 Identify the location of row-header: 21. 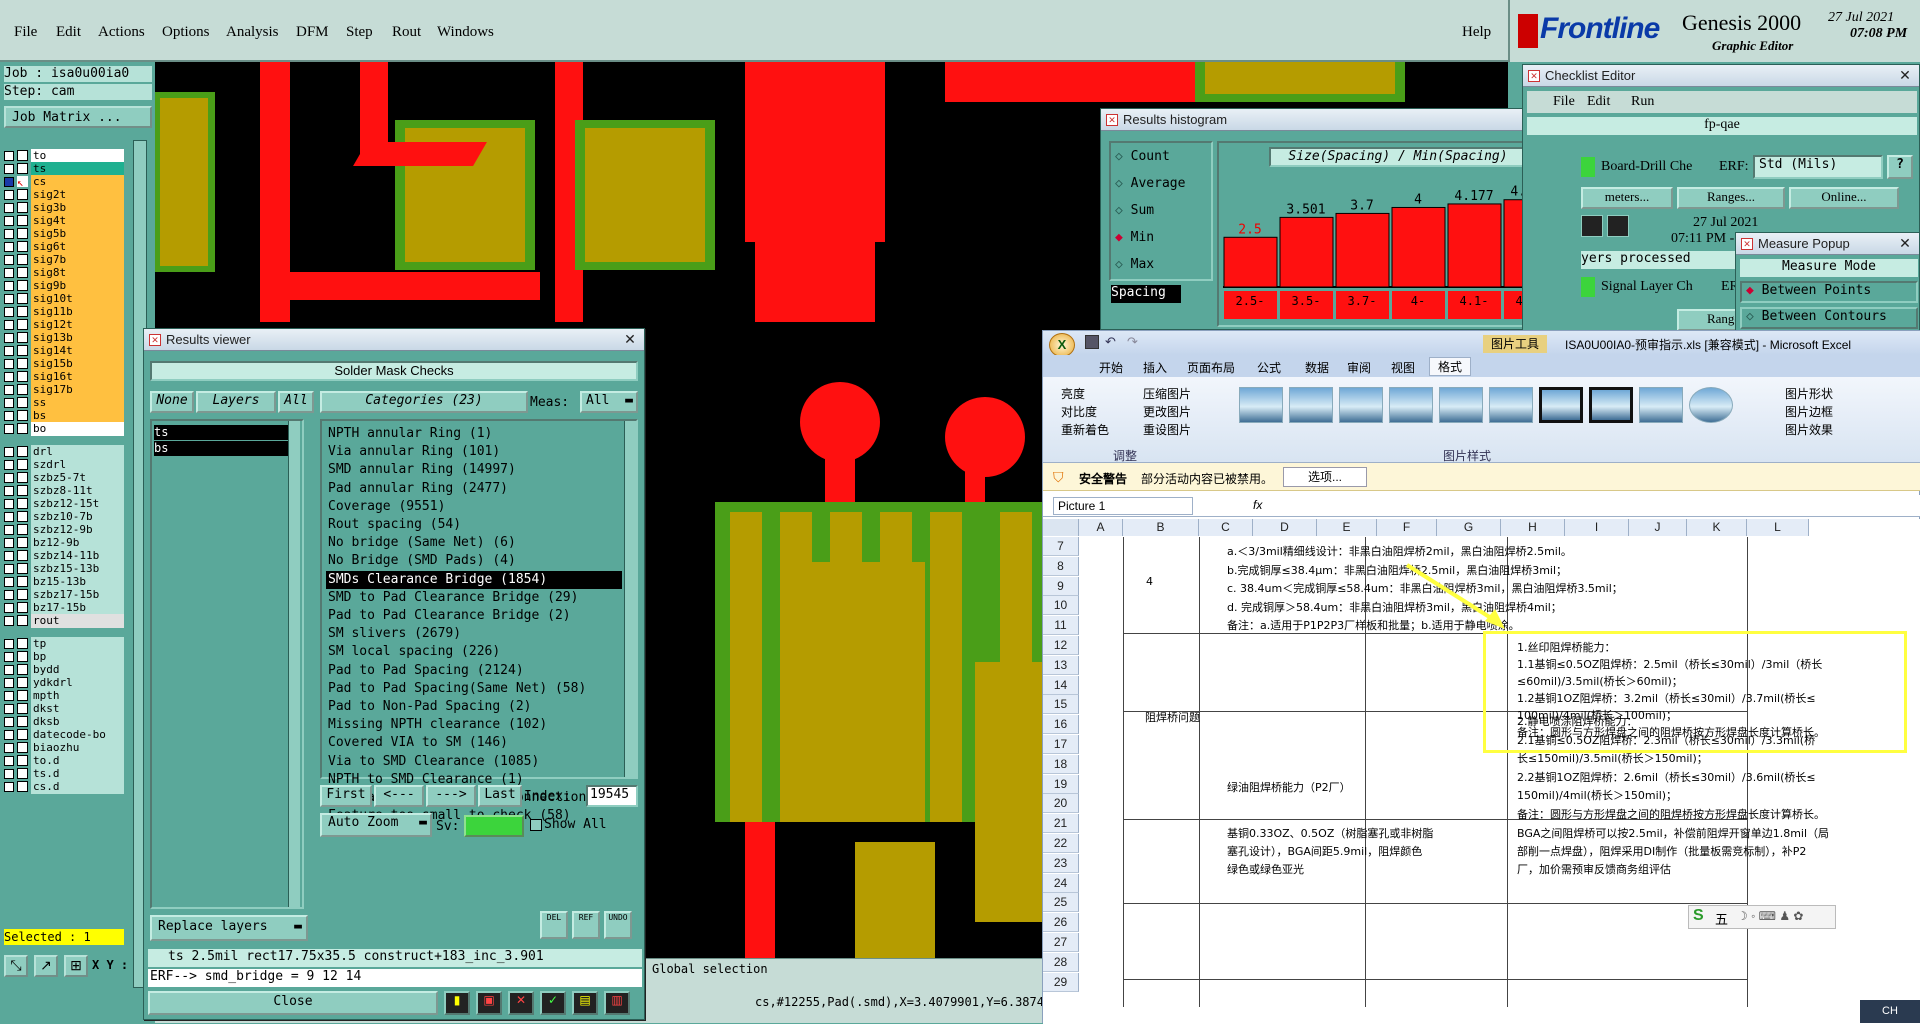
(1061, 824).